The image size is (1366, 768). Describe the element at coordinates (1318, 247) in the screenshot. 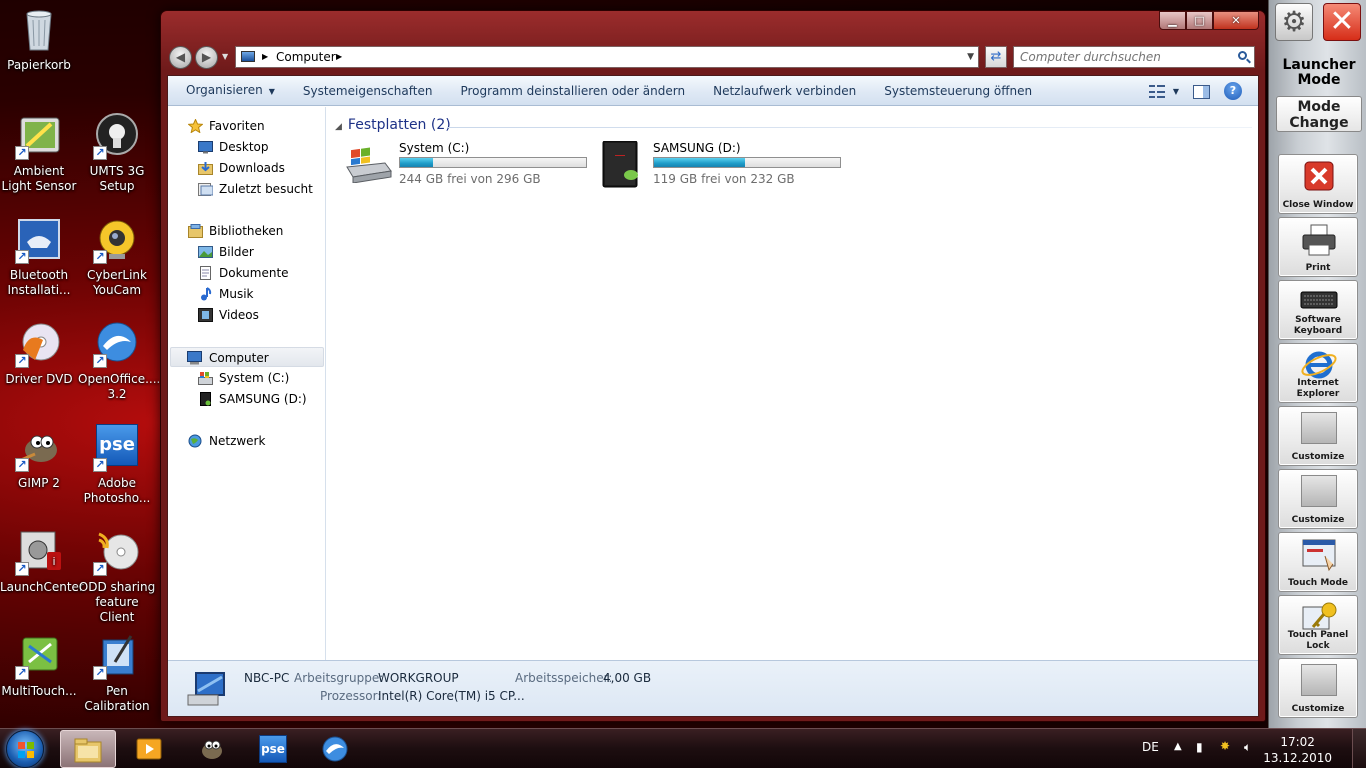

I see `print-button: Print` at that location.